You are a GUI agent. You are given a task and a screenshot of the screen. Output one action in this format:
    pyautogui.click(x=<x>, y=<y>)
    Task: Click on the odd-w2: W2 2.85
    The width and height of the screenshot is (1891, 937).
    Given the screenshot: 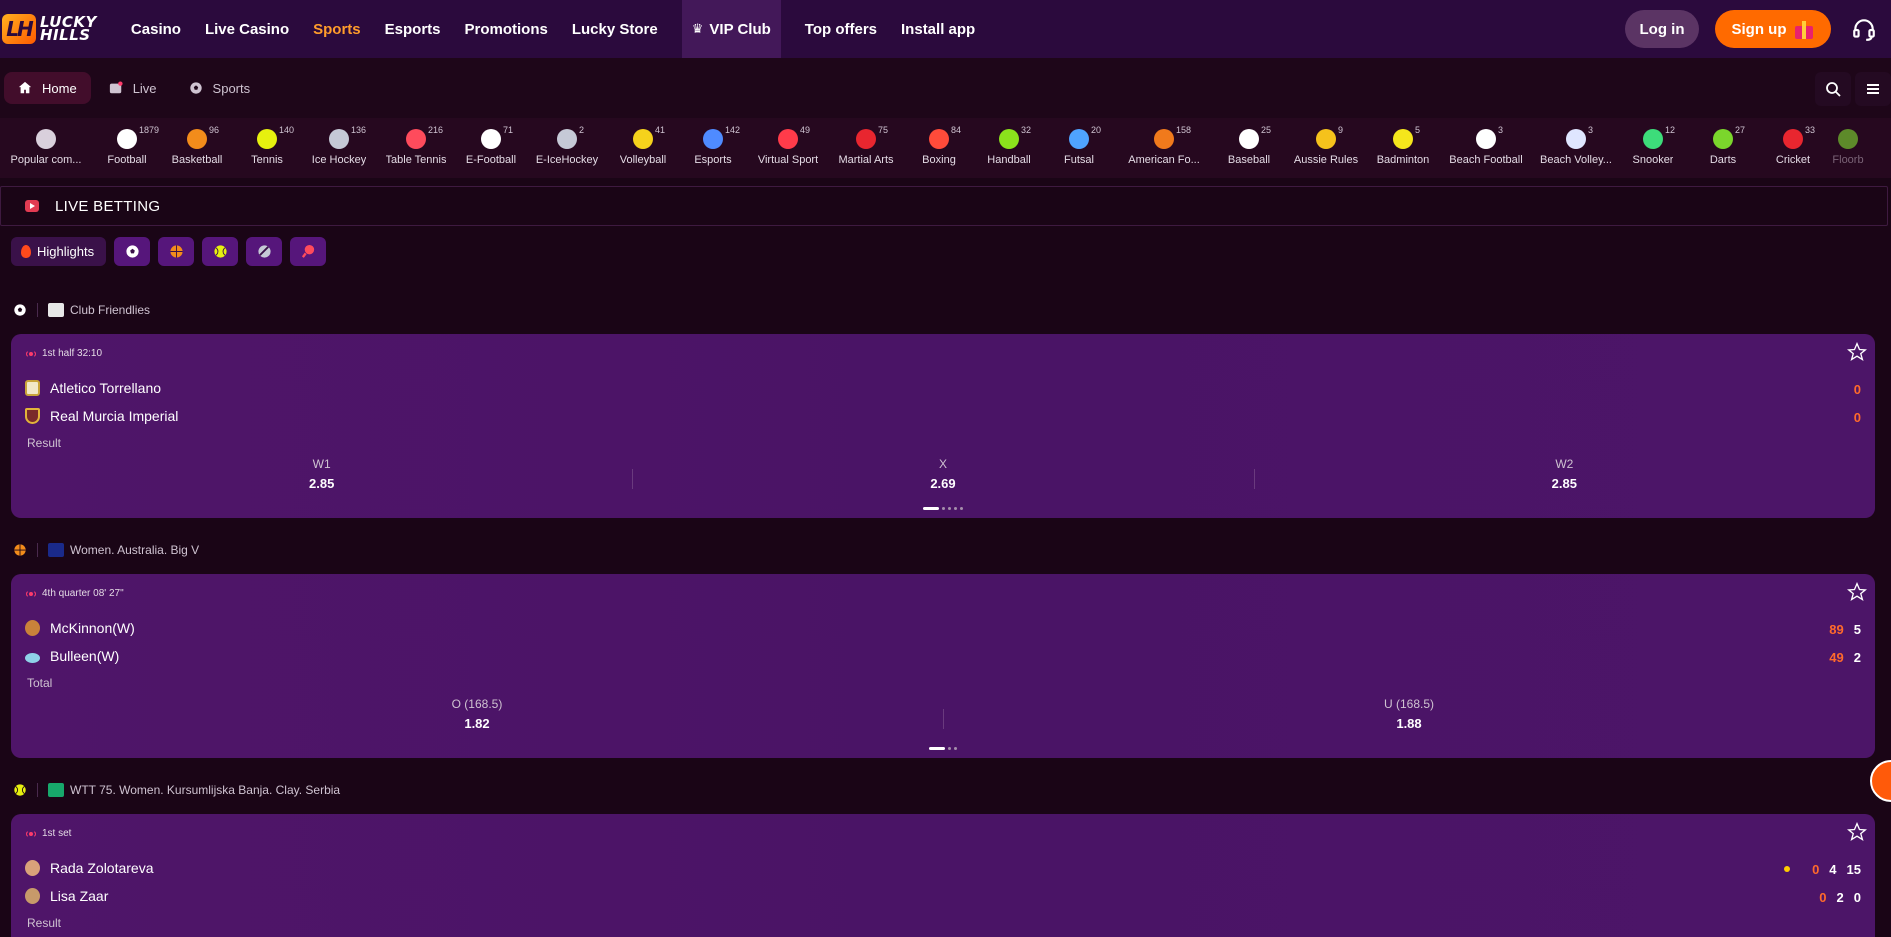 What is the action you would take?
    pyautogui.click(x=1564, y=474)
    